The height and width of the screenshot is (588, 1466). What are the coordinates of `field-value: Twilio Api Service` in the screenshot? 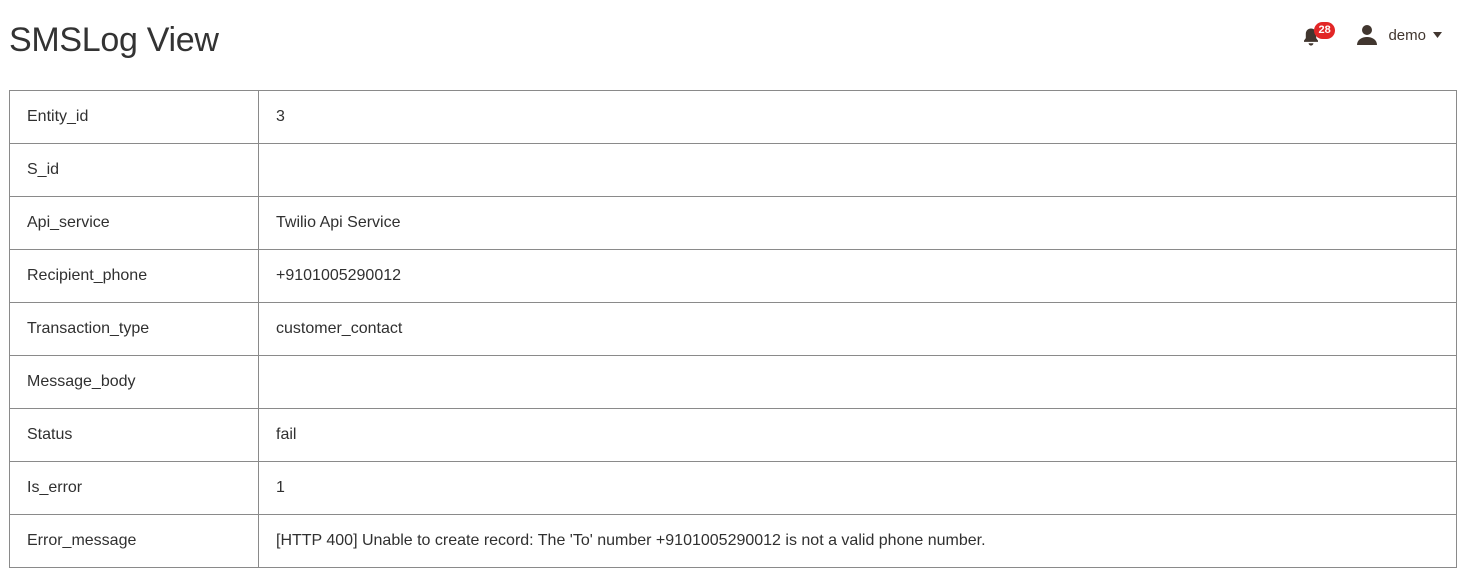 It's located at (857, 223).